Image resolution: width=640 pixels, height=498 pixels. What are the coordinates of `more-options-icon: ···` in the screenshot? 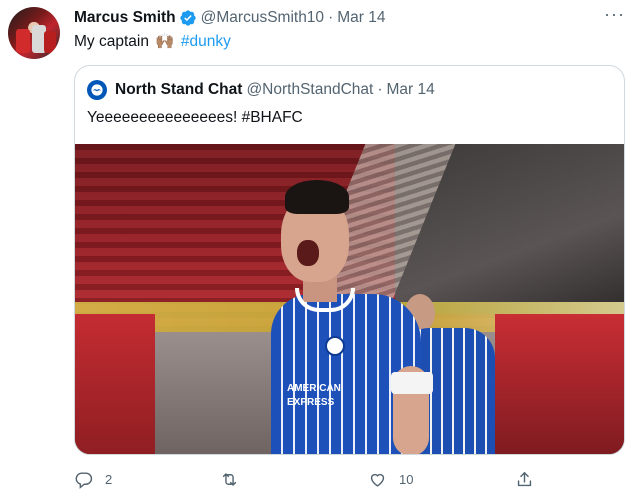 It's located at (614, 16).